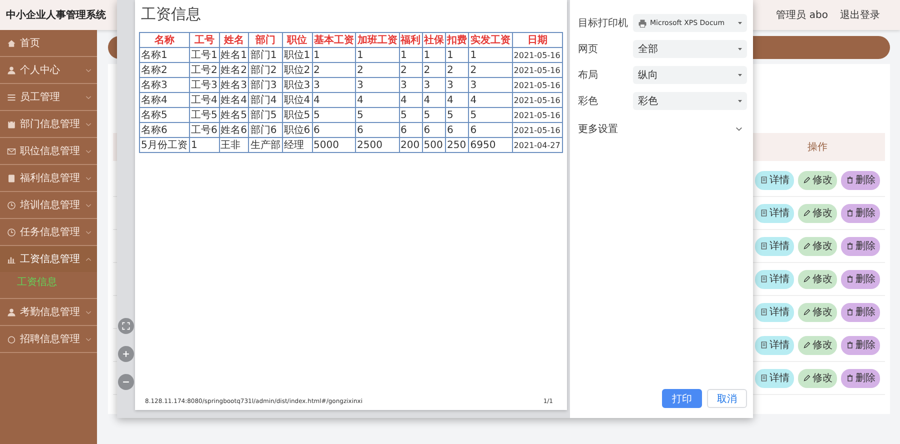 The width and height of the screenshot is (900, 444). I want to click on more-settings-toggle: 更多设置, so click(662, 129).